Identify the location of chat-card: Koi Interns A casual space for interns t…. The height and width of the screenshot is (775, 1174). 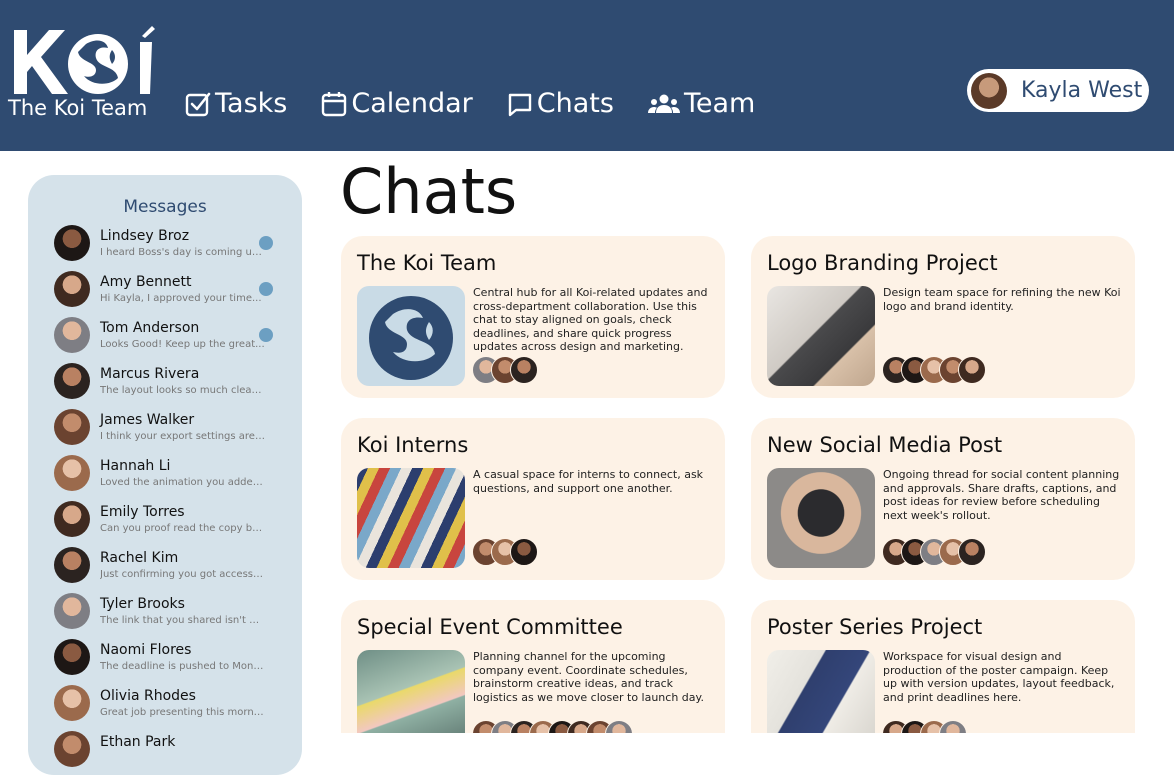
(533, 499).